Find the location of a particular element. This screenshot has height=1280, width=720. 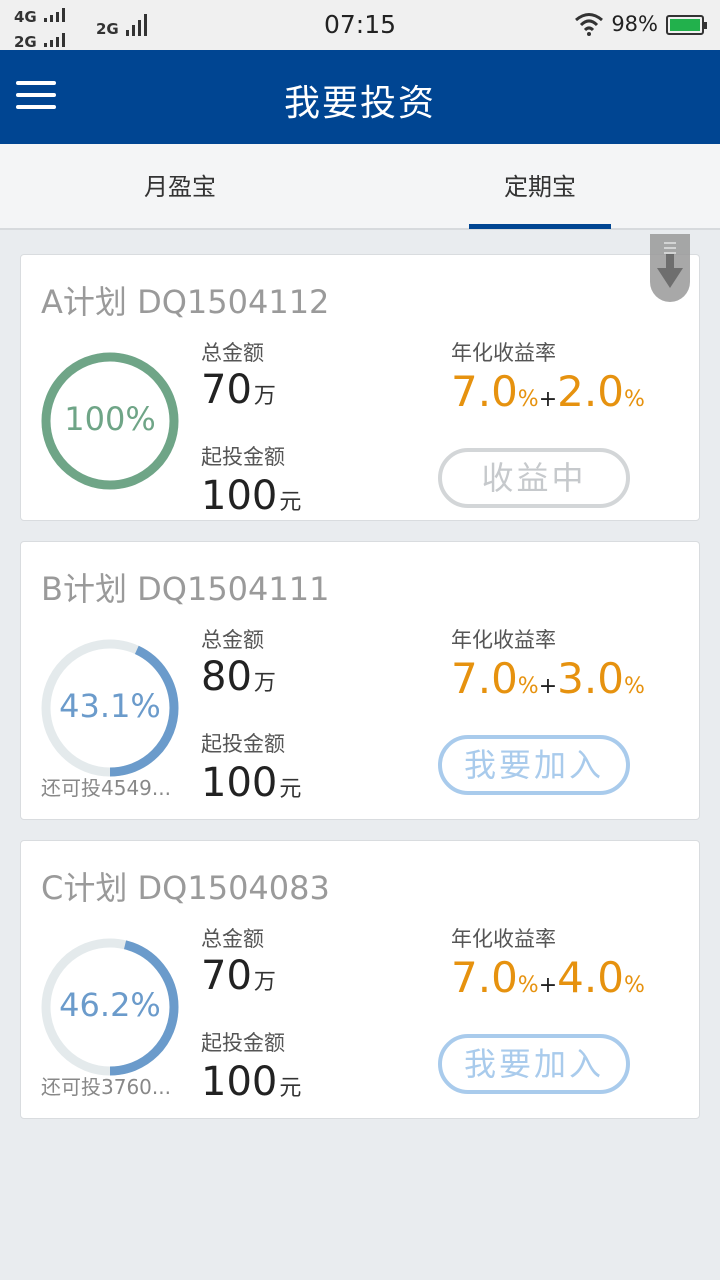

tab-bar: 月盈宝 定期宝 is located at coordinates (360, 187).